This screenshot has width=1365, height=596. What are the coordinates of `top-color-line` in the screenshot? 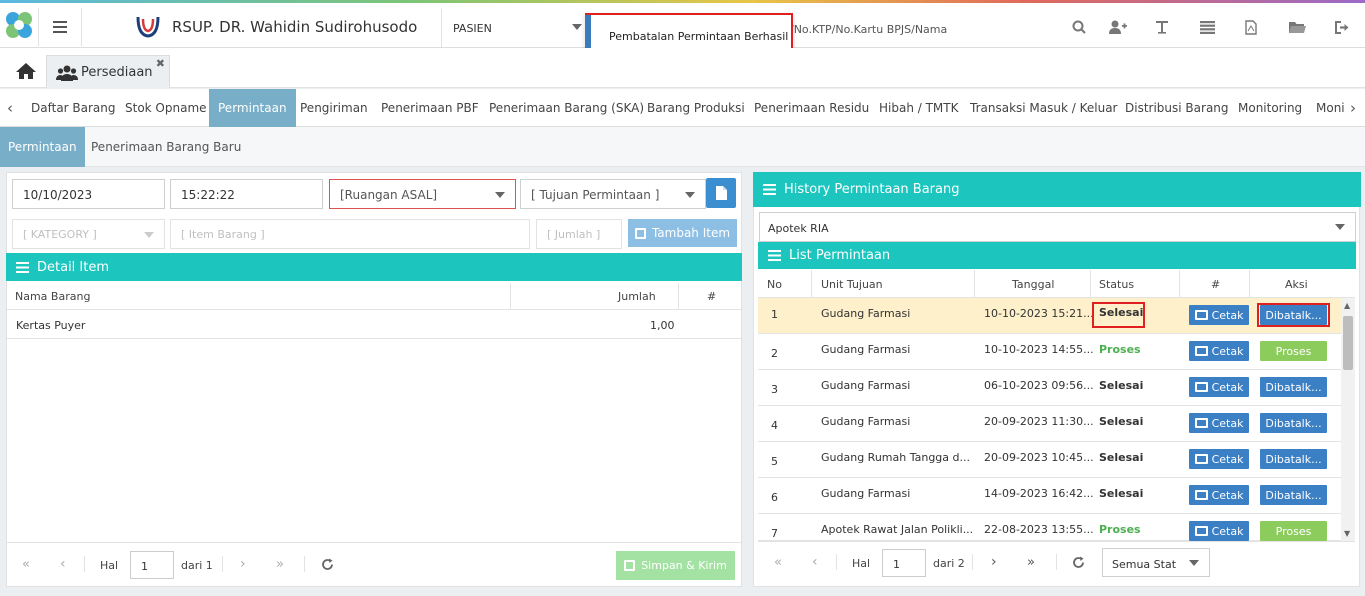 It's located at (682, 1).